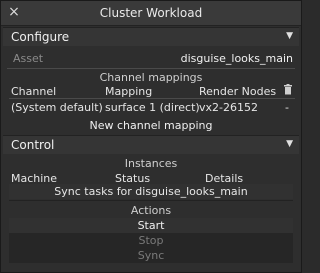  Describe the element at coordinates (151, 210) in the screenshot. I see `actions-title: Actions` at that location.